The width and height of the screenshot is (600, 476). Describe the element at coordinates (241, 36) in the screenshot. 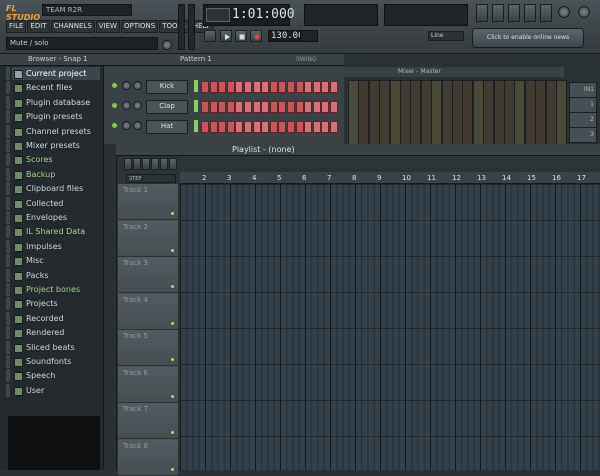

I see `stop-button` at that location.